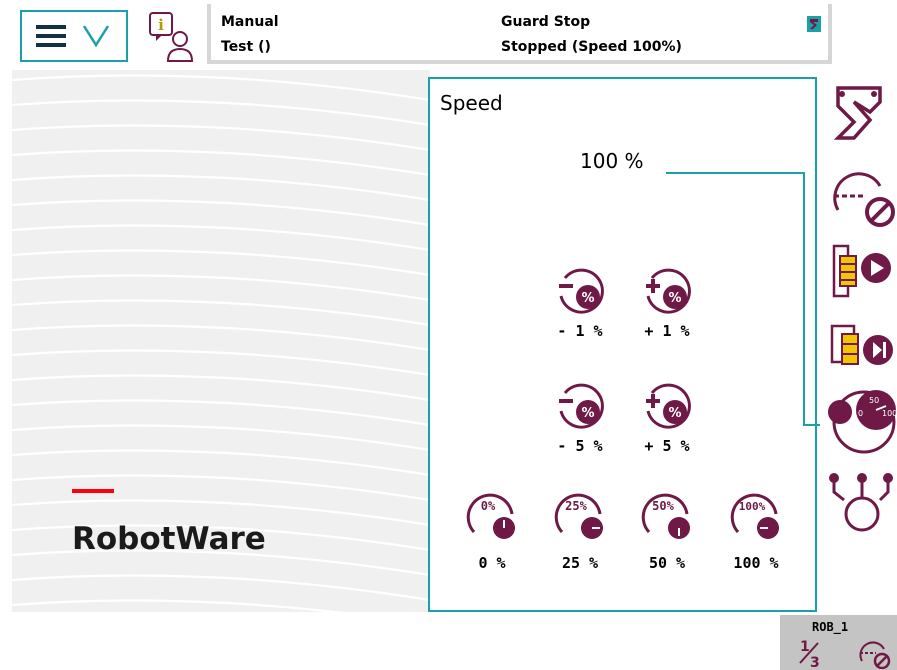  Describe the element at coordinates (591, 47) in the screenshot. I see `execution-state: Stopped (Speed 100%)` at that location.